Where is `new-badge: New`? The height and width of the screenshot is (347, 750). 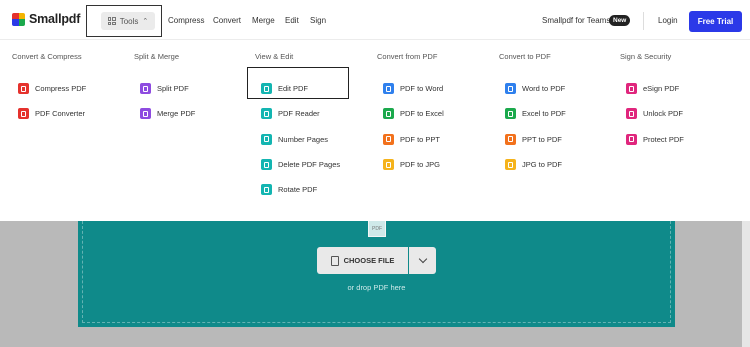 new-badge: New is located at coordinates (620, 20).